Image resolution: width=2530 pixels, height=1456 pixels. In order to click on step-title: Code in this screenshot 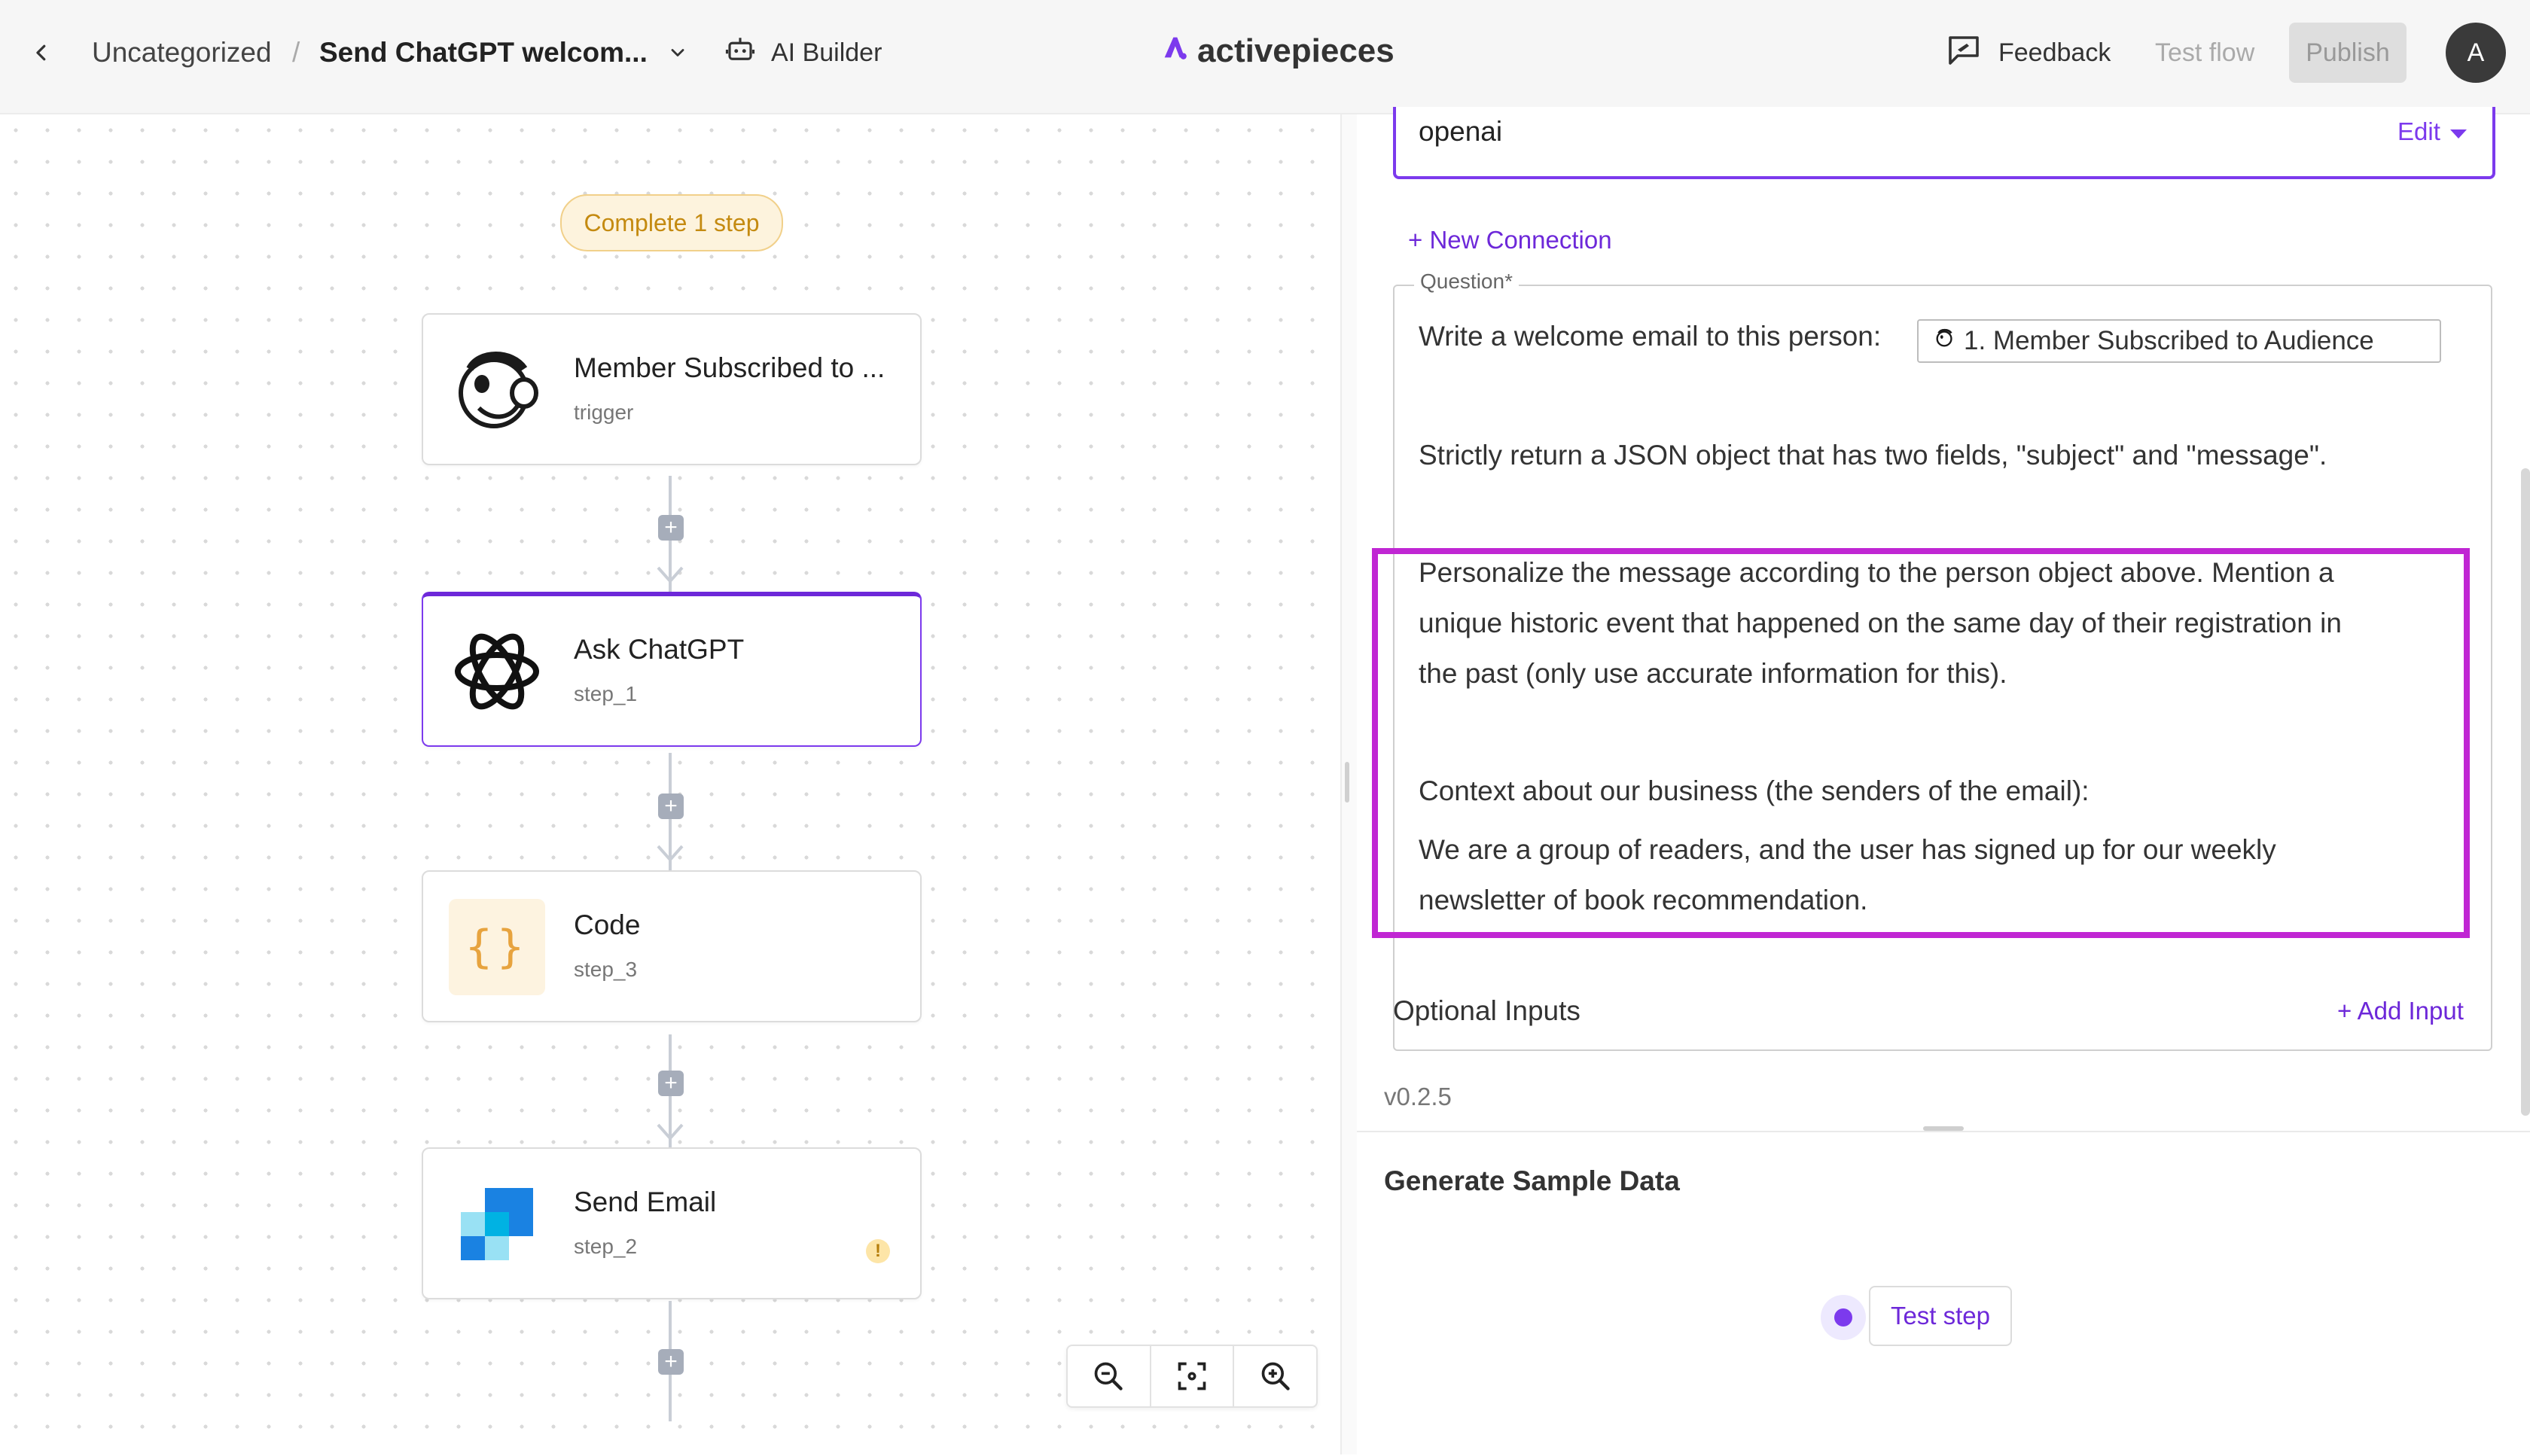, I will do `click(608, 924)`.